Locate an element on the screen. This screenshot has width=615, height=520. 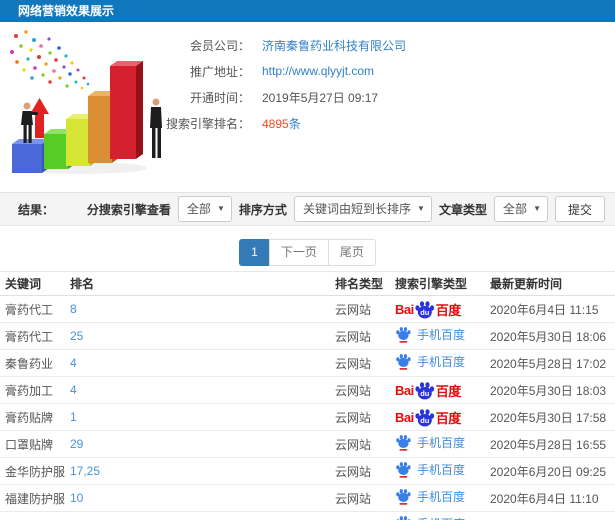
article-type-select: 全部 ▼ is located at coordinates (520, 209).